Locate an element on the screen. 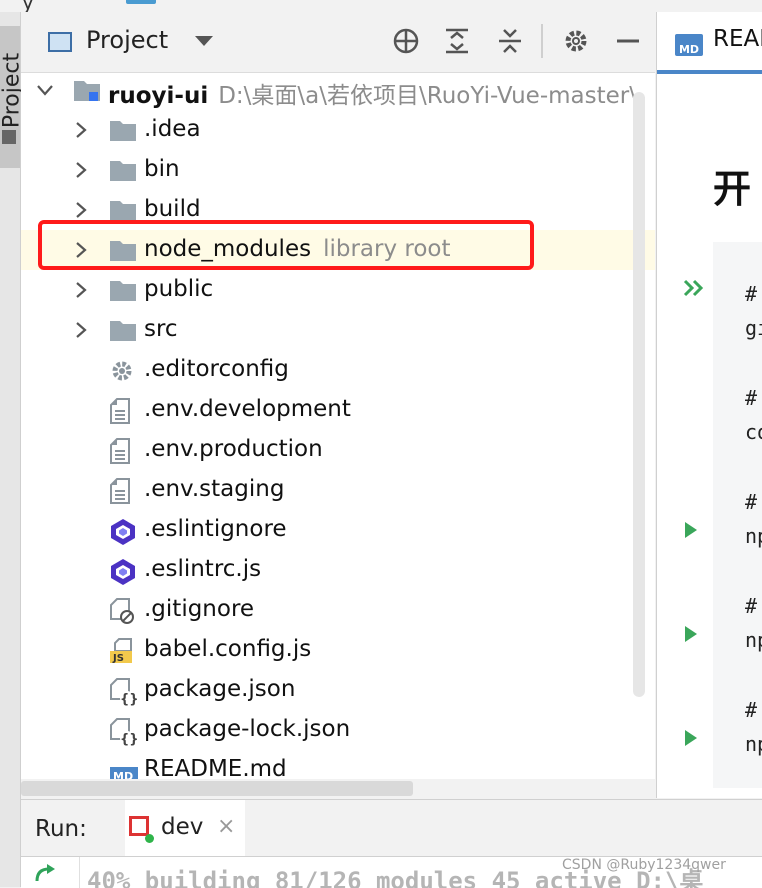 This screenshot has width=762, height=888. run-label: Run: is located at coordinates (61, 829).